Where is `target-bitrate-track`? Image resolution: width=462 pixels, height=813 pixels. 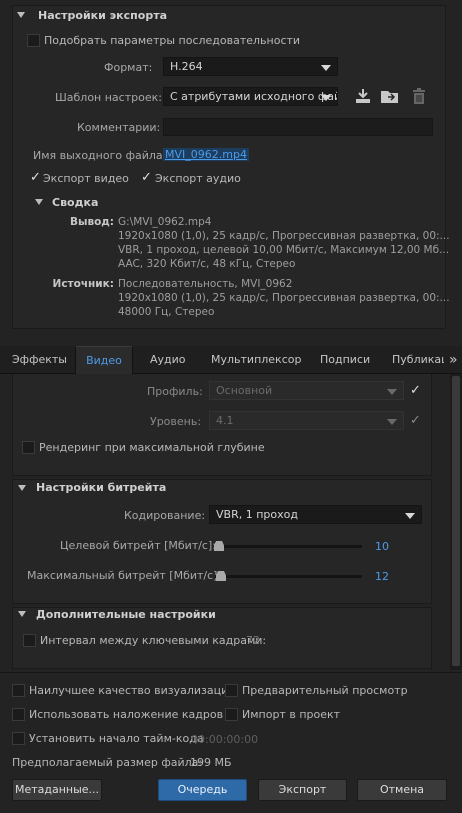
target-bitrate-track is located at coordinates (288, 546).